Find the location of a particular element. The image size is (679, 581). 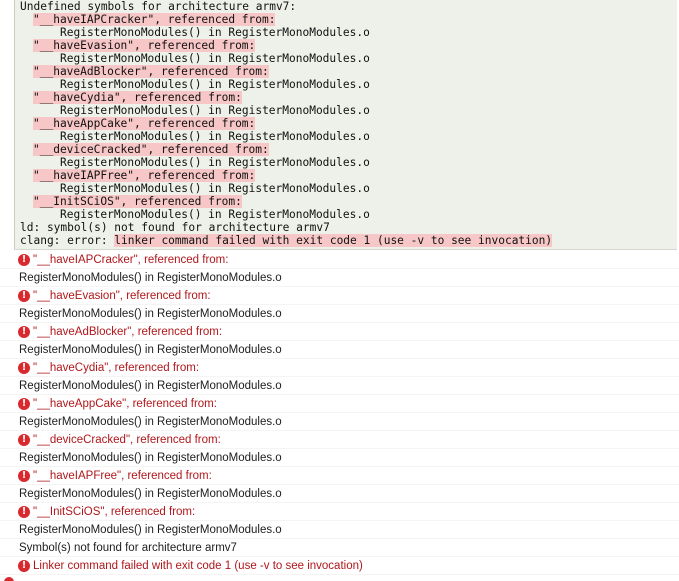

log-symbol-line: "__deviceCracked", referenced from: is located at coordinates (151, 149).